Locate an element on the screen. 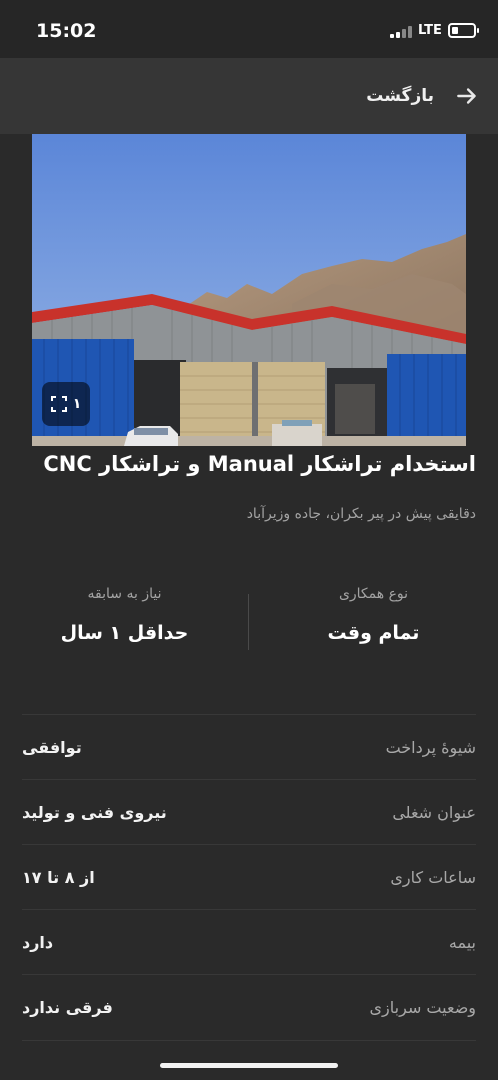 The image size is (498, 1080). detail-value: فرقی ندارد is located at coordinates (67, 1007).